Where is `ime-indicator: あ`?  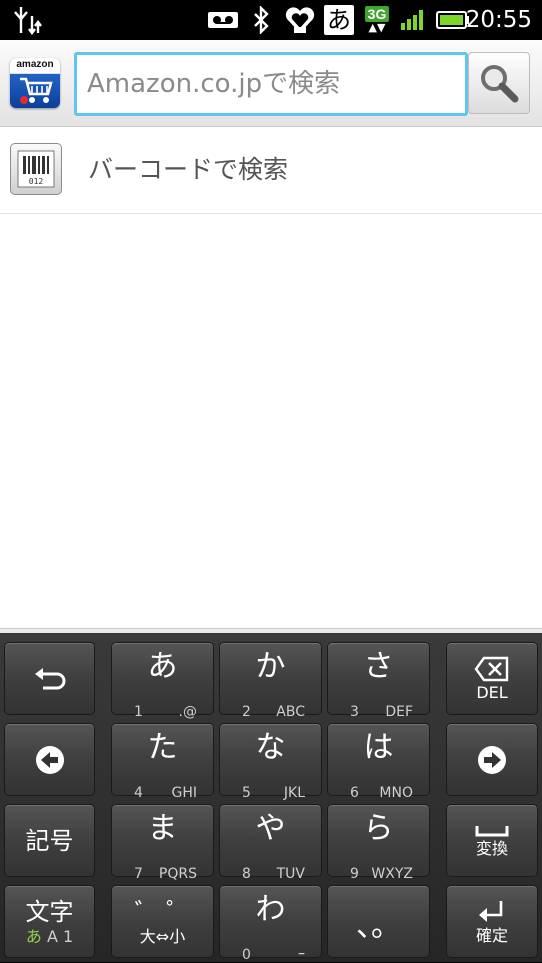
ime-indicator: あ is located at coordinates (339, 20).